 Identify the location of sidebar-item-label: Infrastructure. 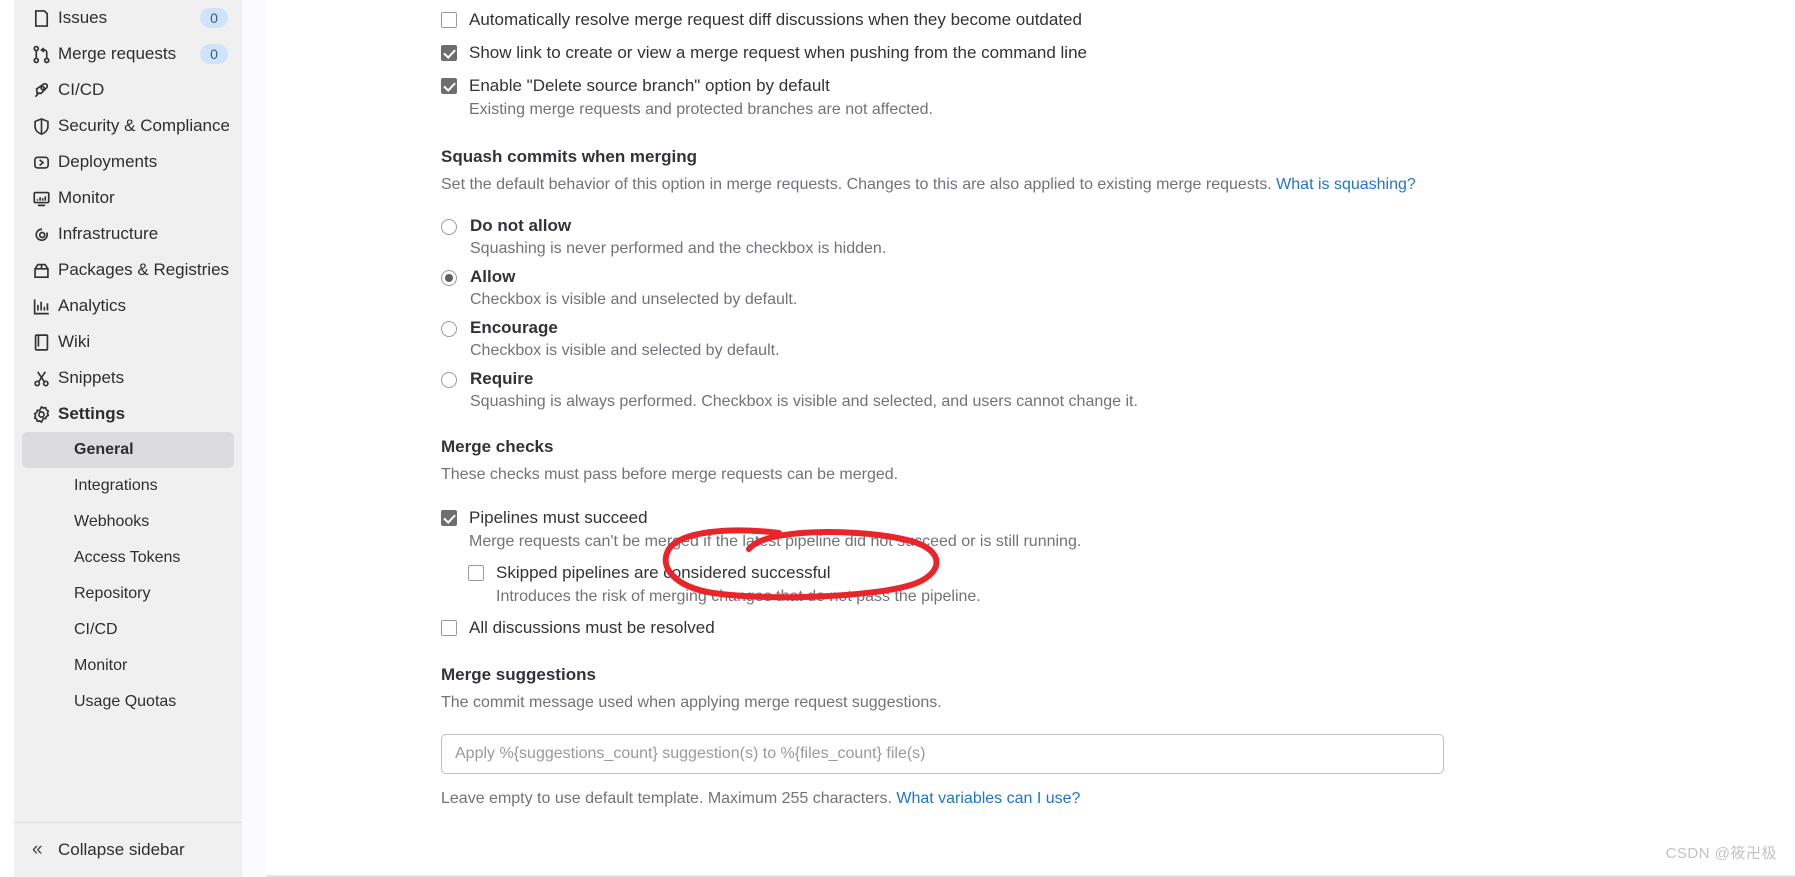
(108, 233).